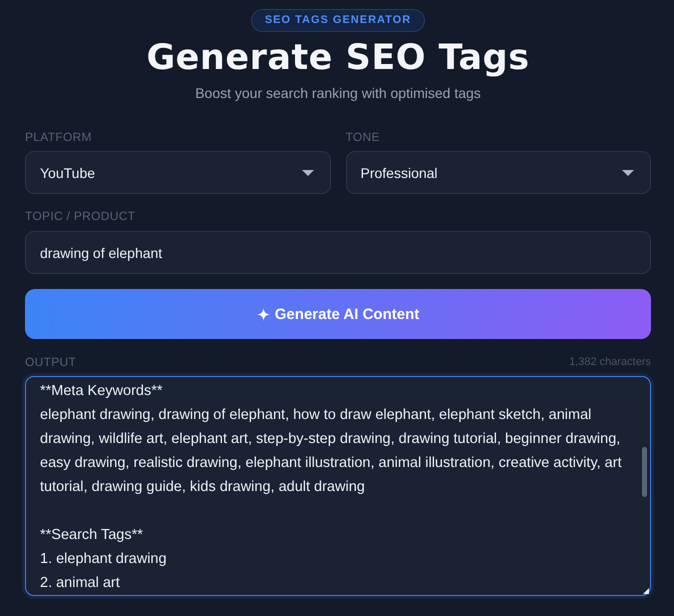 This screenshot has height=616, width=674. Describe the element at coordinates (263, 314) in the screenshot. I see `sparkle-icon` at that location.